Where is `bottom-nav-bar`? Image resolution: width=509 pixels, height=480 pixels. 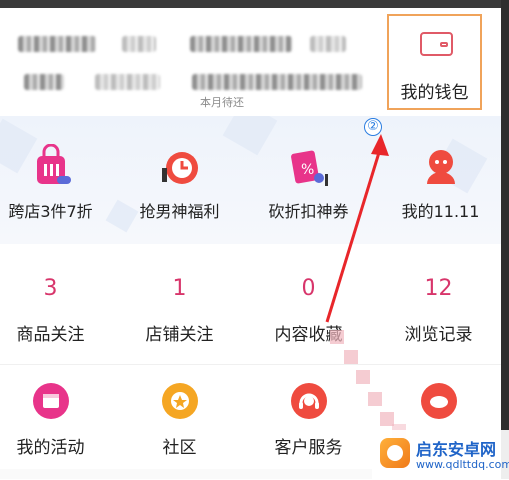 bottom-nav-bar is located at coordinates (186, 474).